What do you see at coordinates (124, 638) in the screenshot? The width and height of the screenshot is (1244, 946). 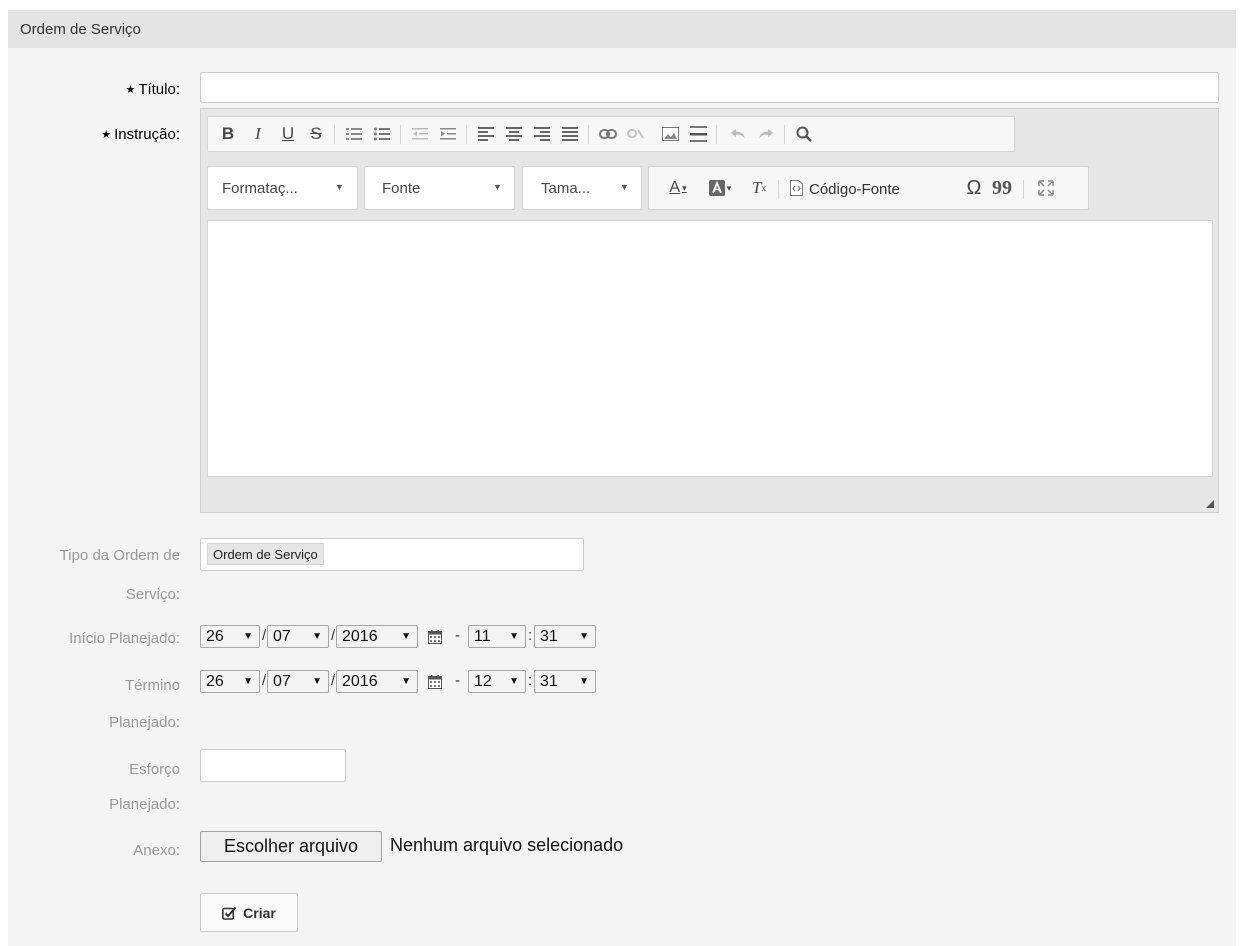 I see `planned-start-label: Início Planejado:` at bounding box center [124, 638].